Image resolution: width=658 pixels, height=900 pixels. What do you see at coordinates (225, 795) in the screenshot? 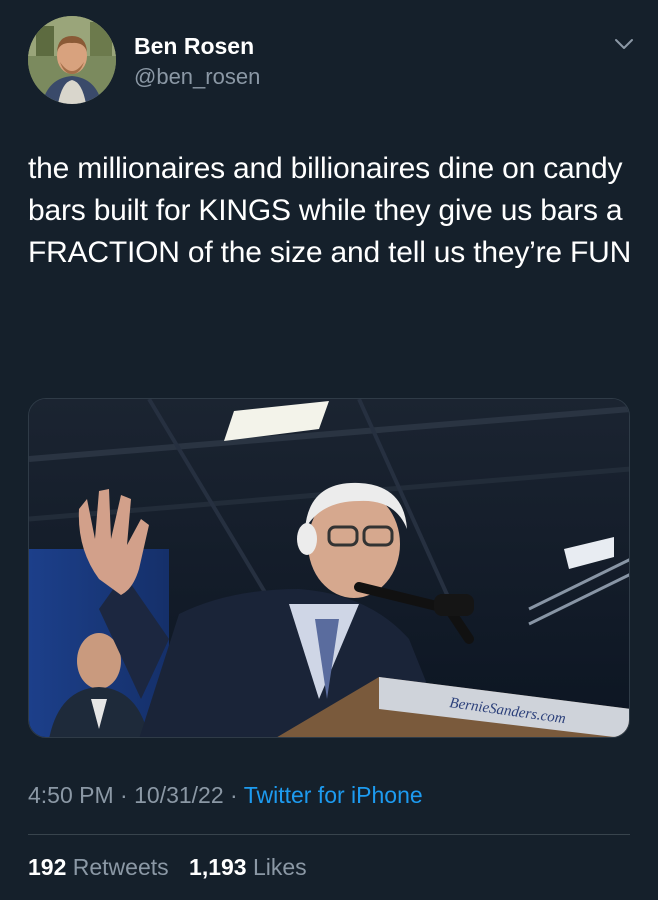
I see `tweet-meta: 4:50 PM · 10/31/22 · Twitter for iPhone` at bounding box center [225, 795].